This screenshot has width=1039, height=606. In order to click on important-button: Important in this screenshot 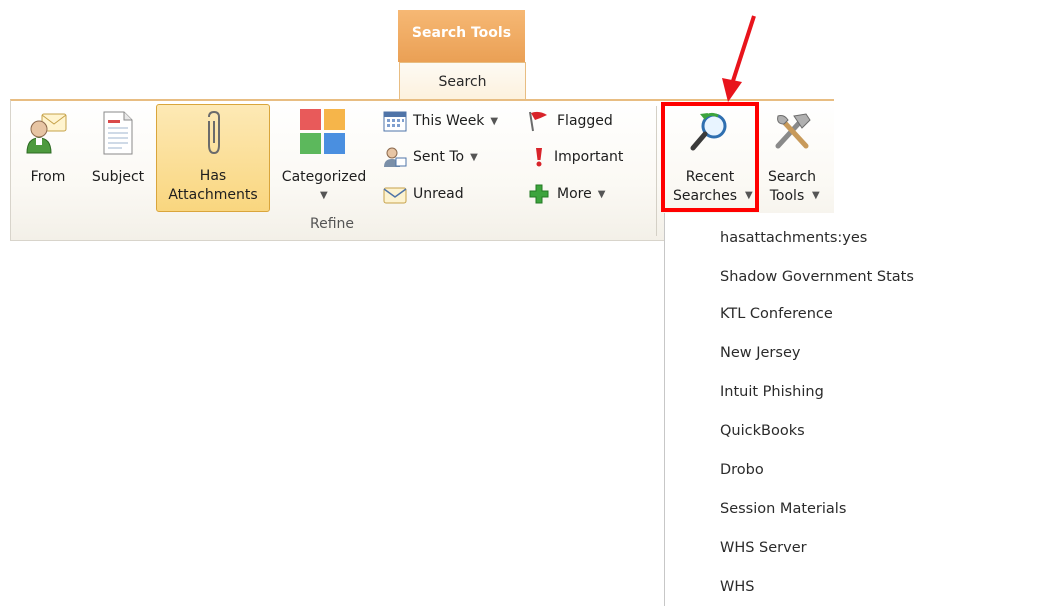, I will do `click(576, 157)`.